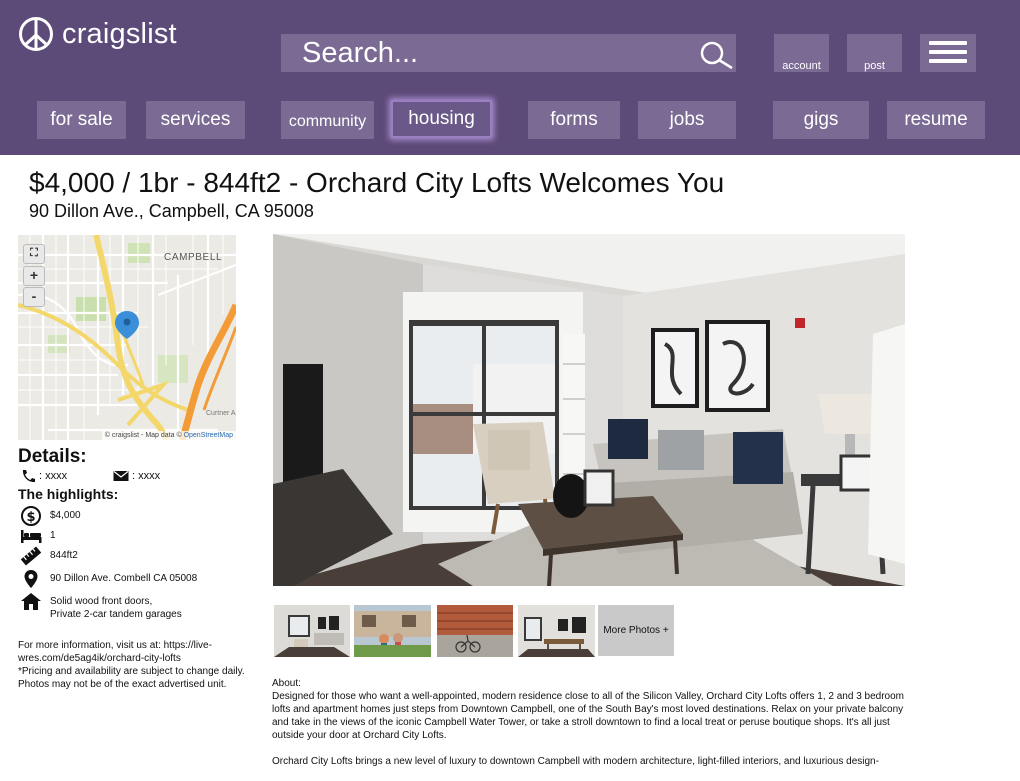 The image size is (1020, 781). What do you see at coordinates (119, 33) in the screenshot?
I see `brand-name: craigslist` at bounding box center [119, 33].